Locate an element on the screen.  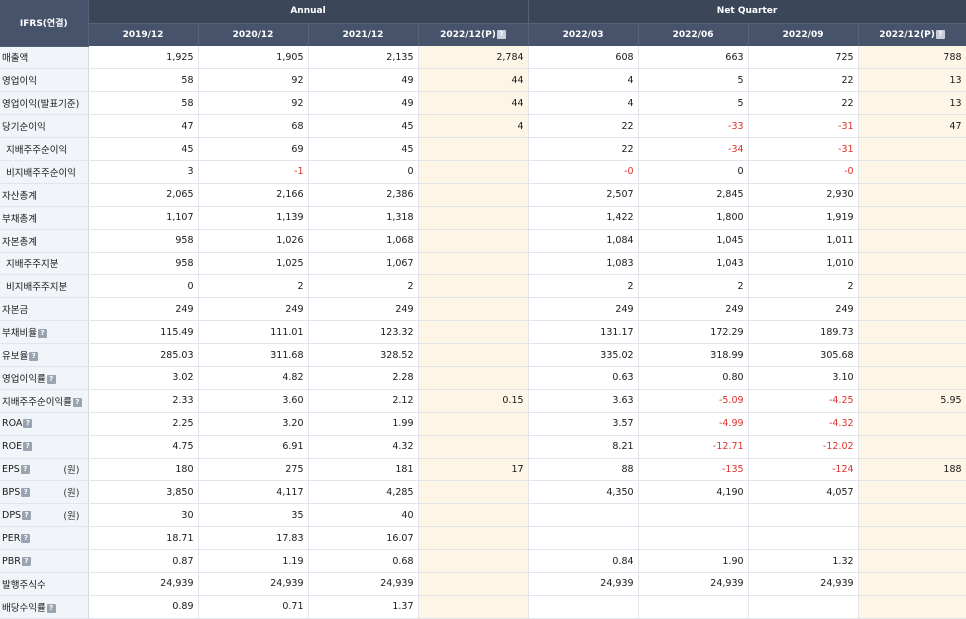
value-cell: 1.19 is located at coordinates (253, 561).